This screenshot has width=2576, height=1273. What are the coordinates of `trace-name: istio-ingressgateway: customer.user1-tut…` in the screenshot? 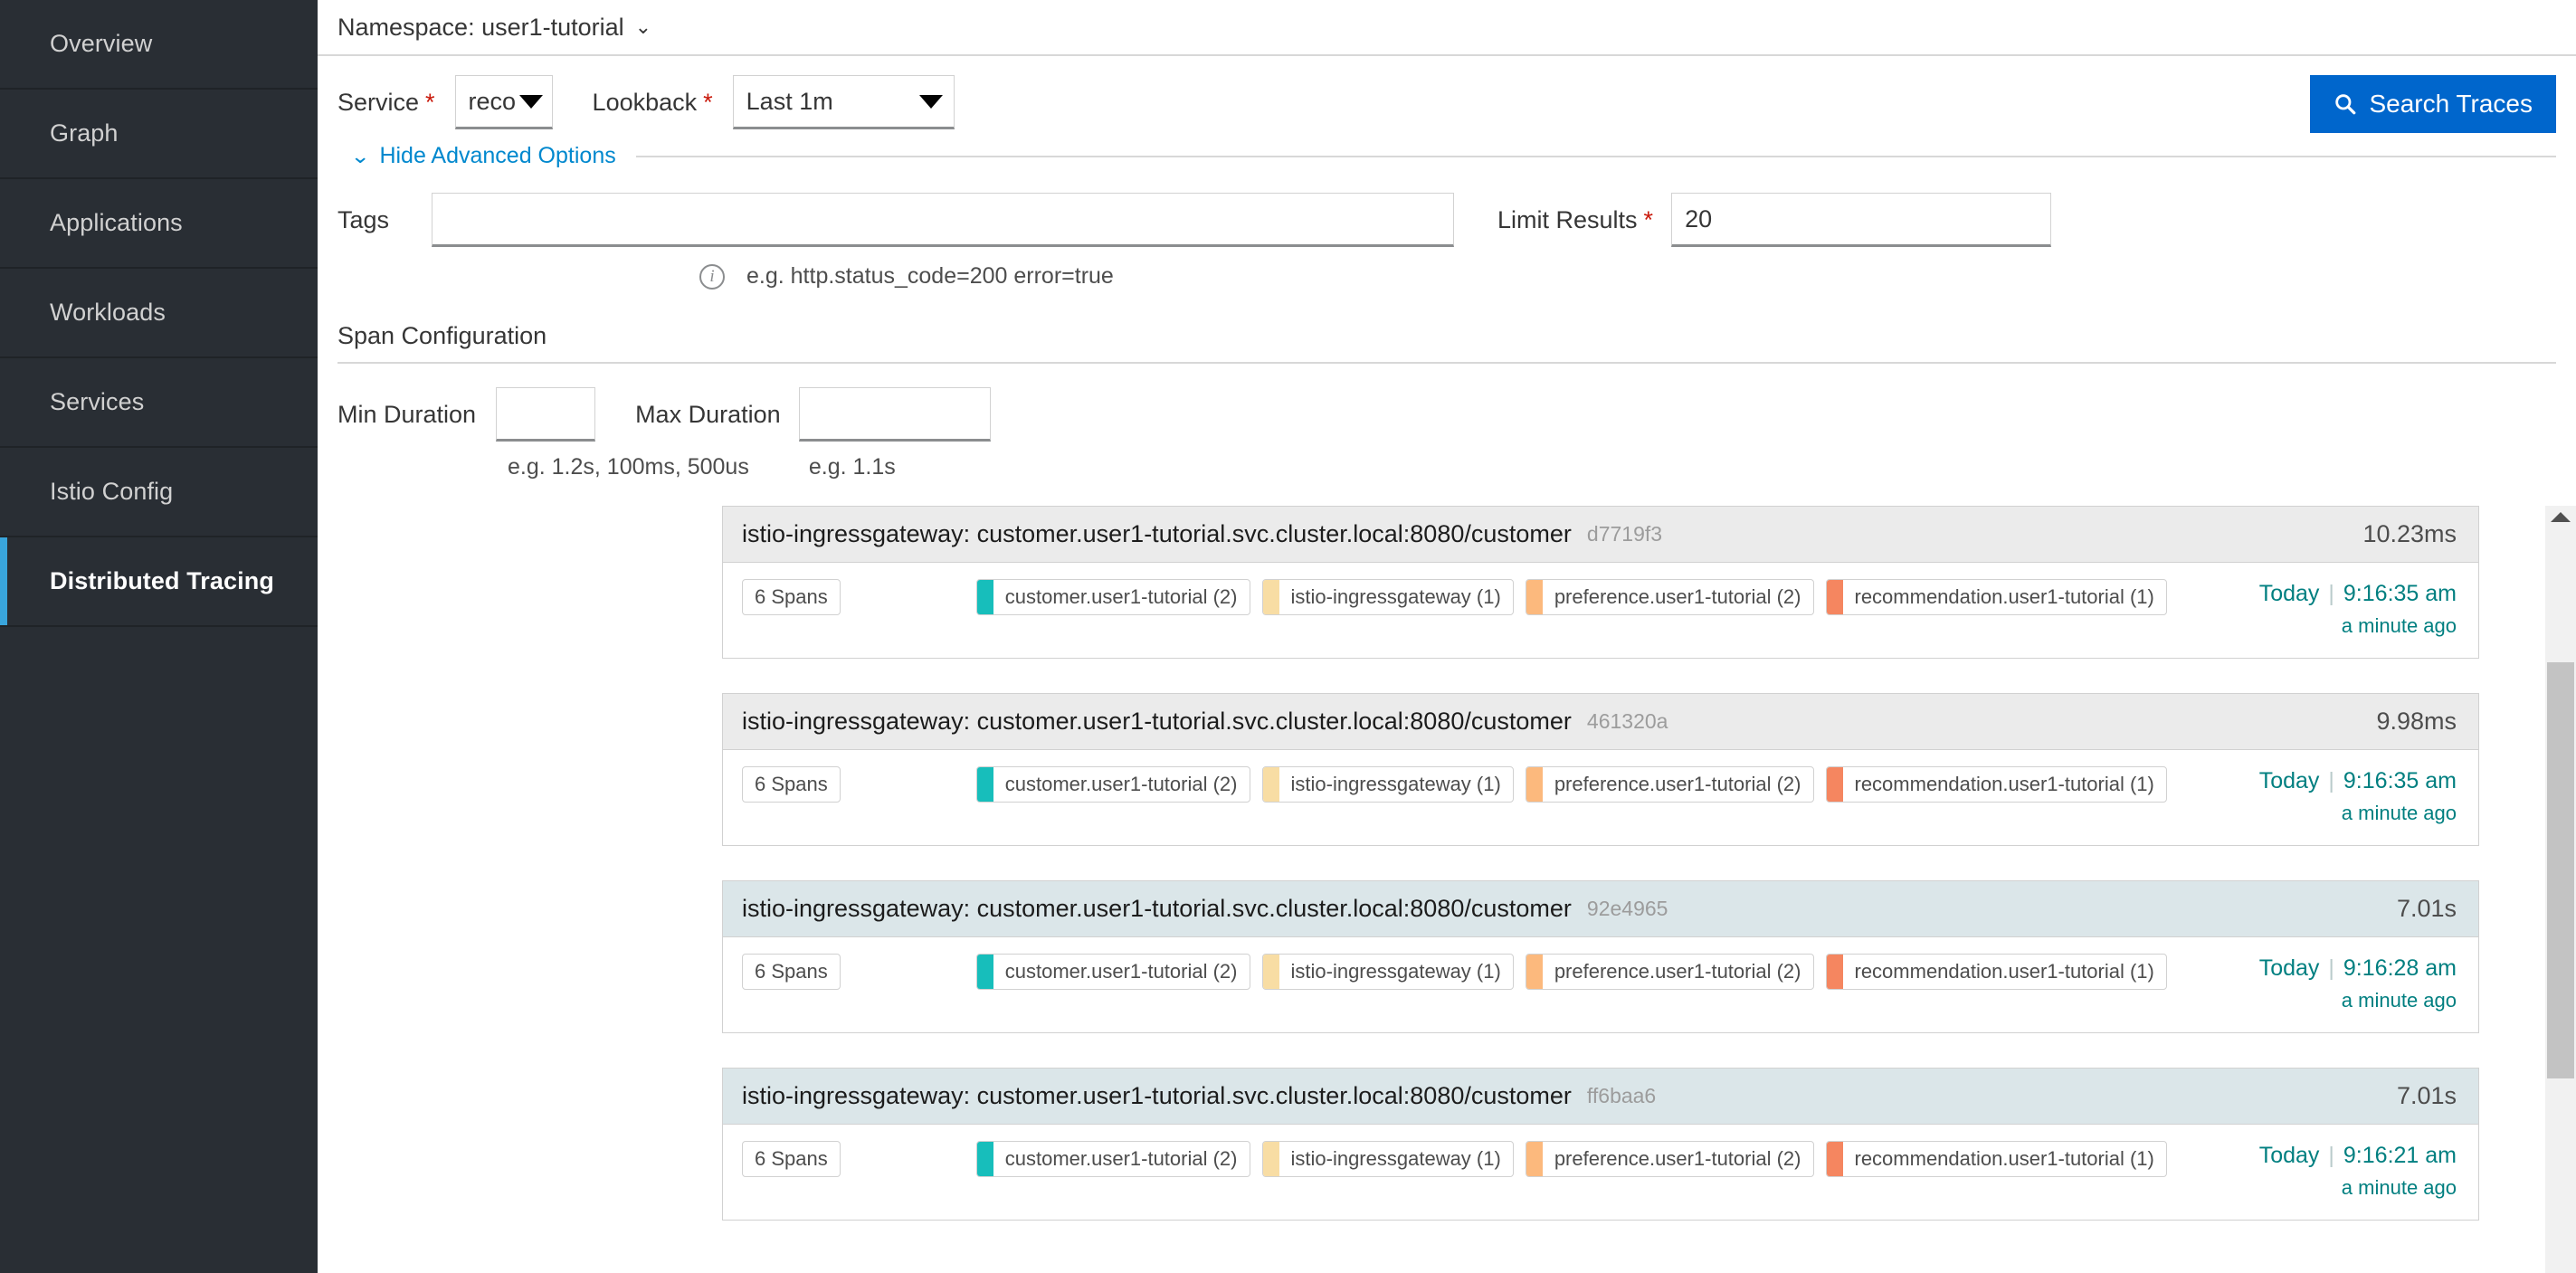 It's located at (1157, 722).